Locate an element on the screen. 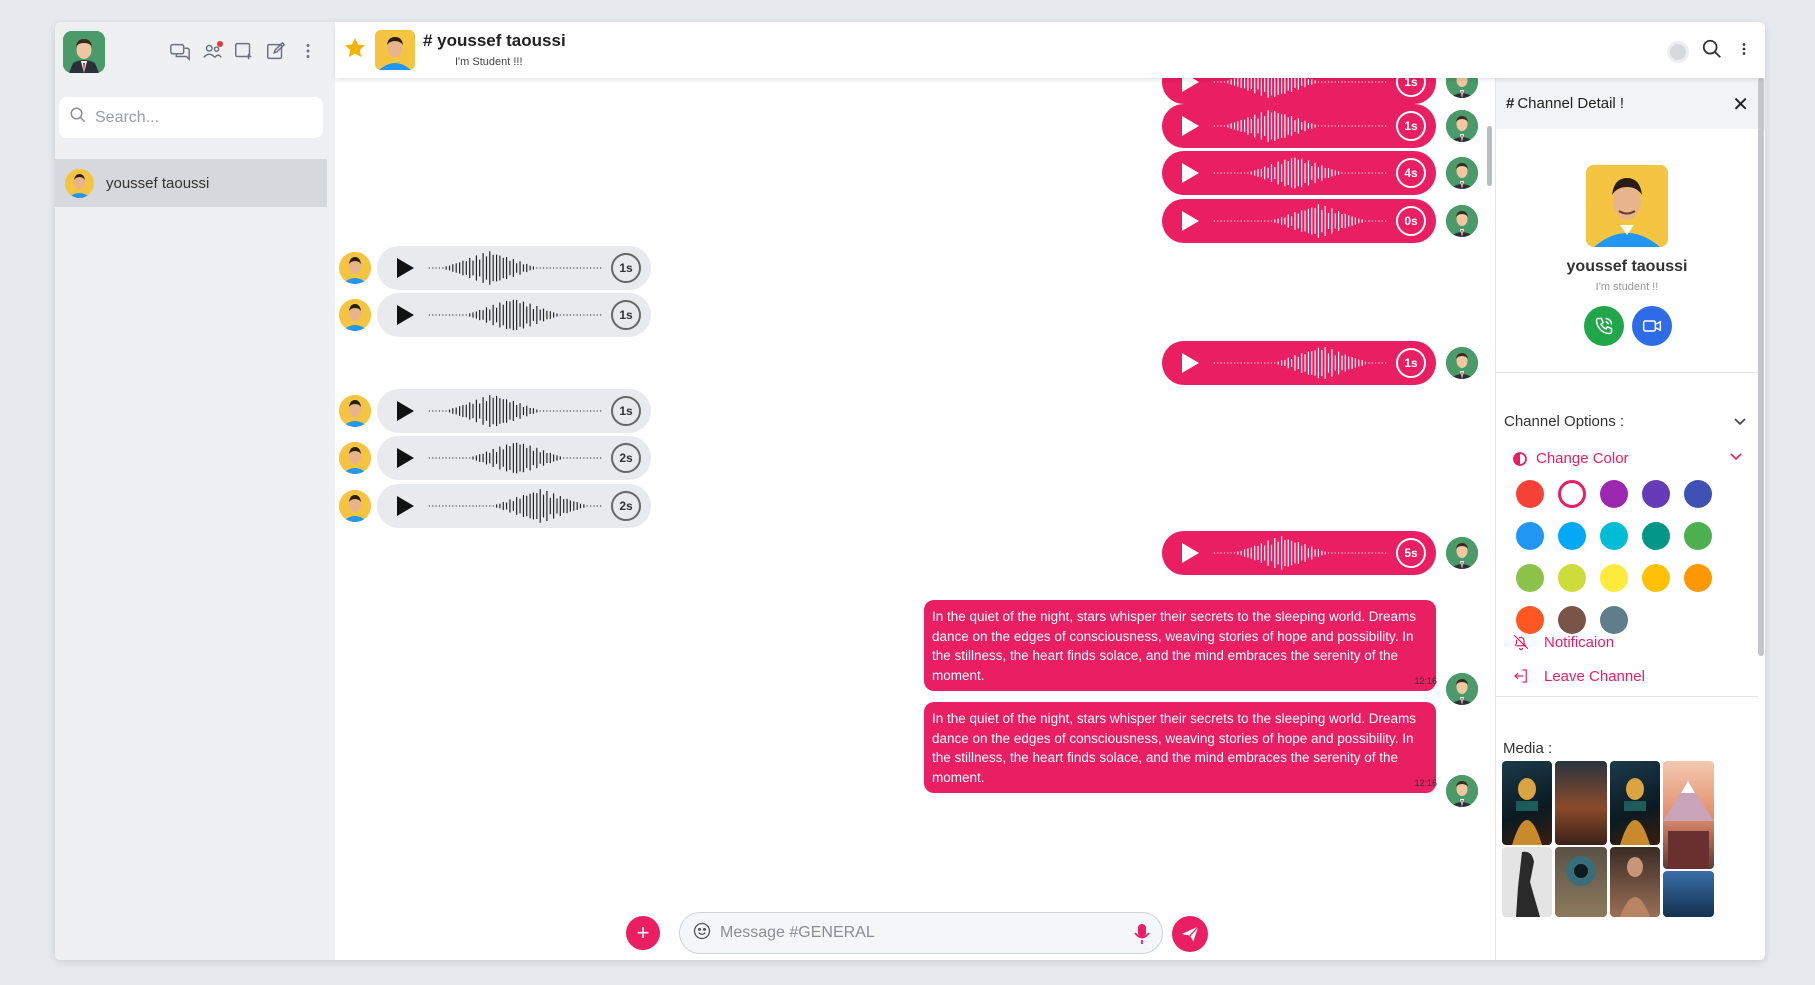 This screenshot has width=1815, height=985. voice-bubble: 2s is located at coordinates (514, 458).